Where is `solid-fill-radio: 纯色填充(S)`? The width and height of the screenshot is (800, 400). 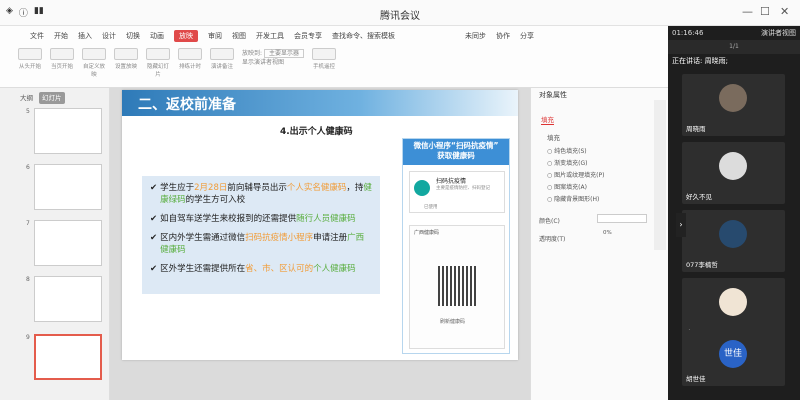
solid-fill-radio: 纯色填充(S) is located at coordinates (567, 150).